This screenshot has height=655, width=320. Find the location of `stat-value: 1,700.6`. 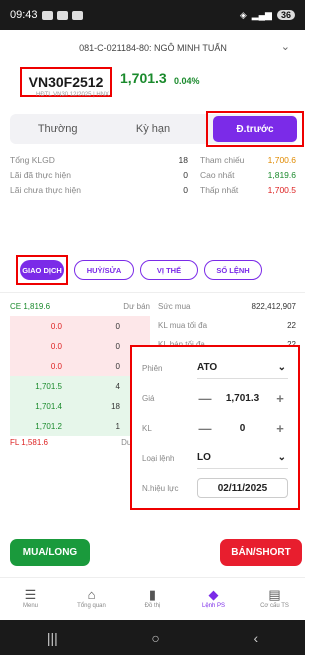

stat-value: 1,700.6 is located at coordinates (281, 159).